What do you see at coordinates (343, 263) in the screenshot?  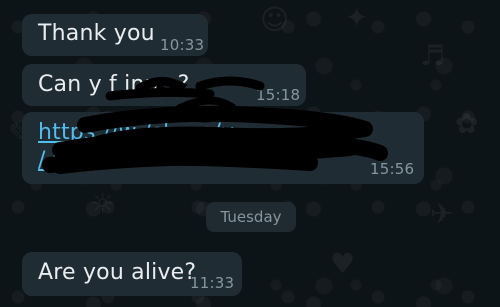 I see `doodle-icon: ♥` at bounding box center [343, 263].